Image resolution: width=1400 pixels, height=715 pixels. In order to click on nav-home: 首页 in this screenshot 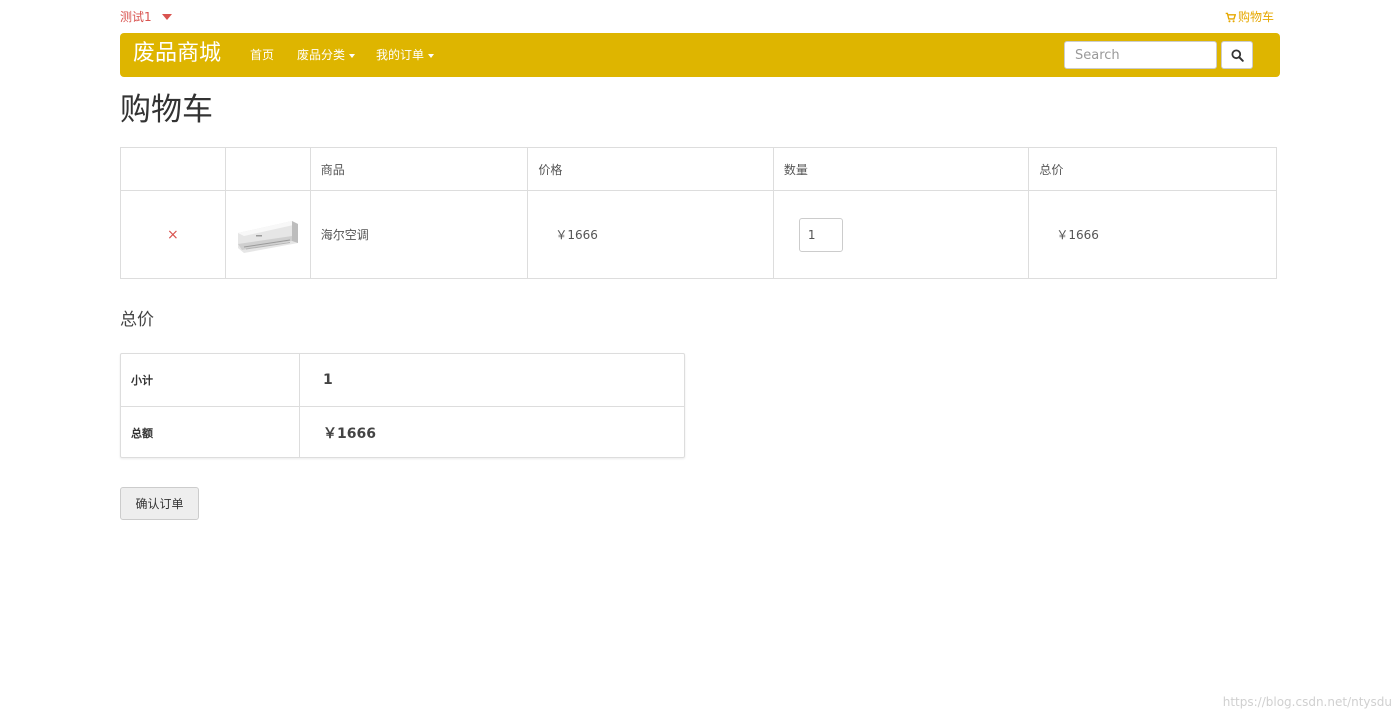, I will do `click(262, 55)`.